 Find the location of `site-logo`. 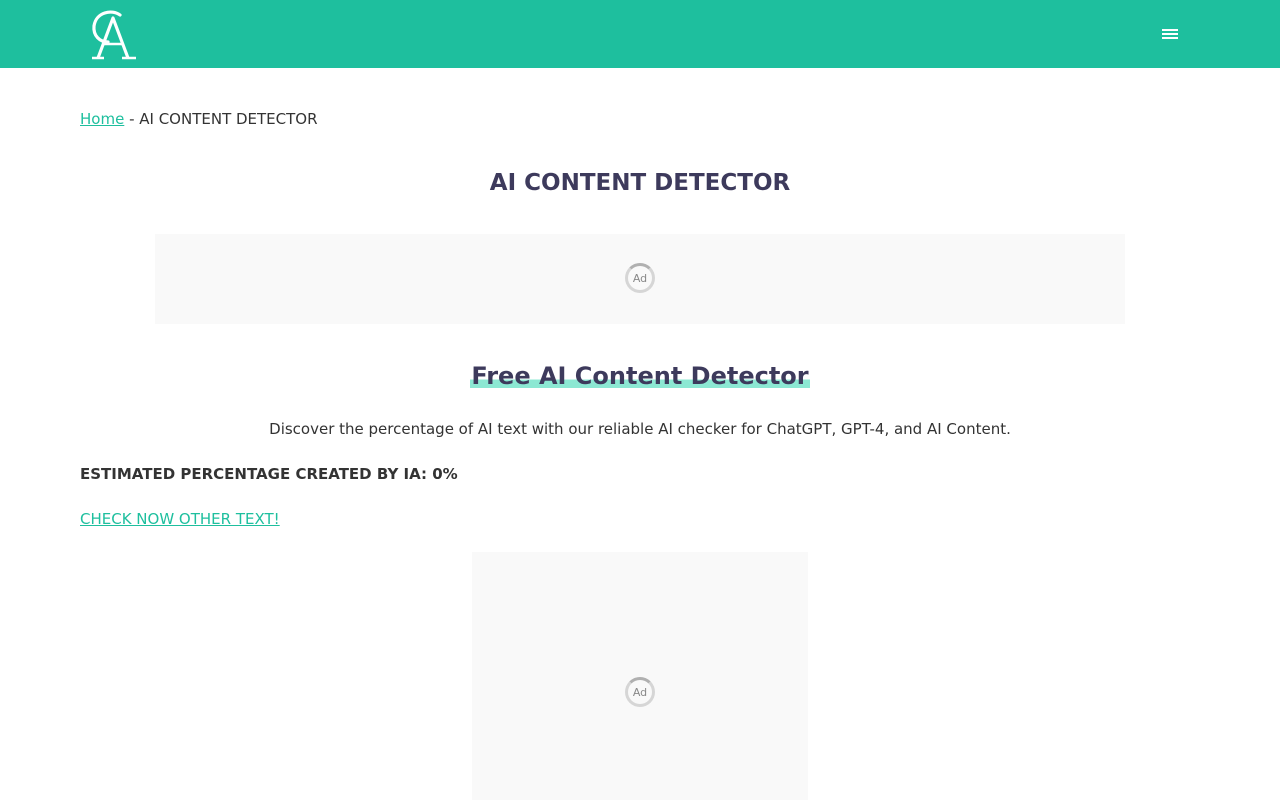

site-logo is located at coordinates (114, 34).